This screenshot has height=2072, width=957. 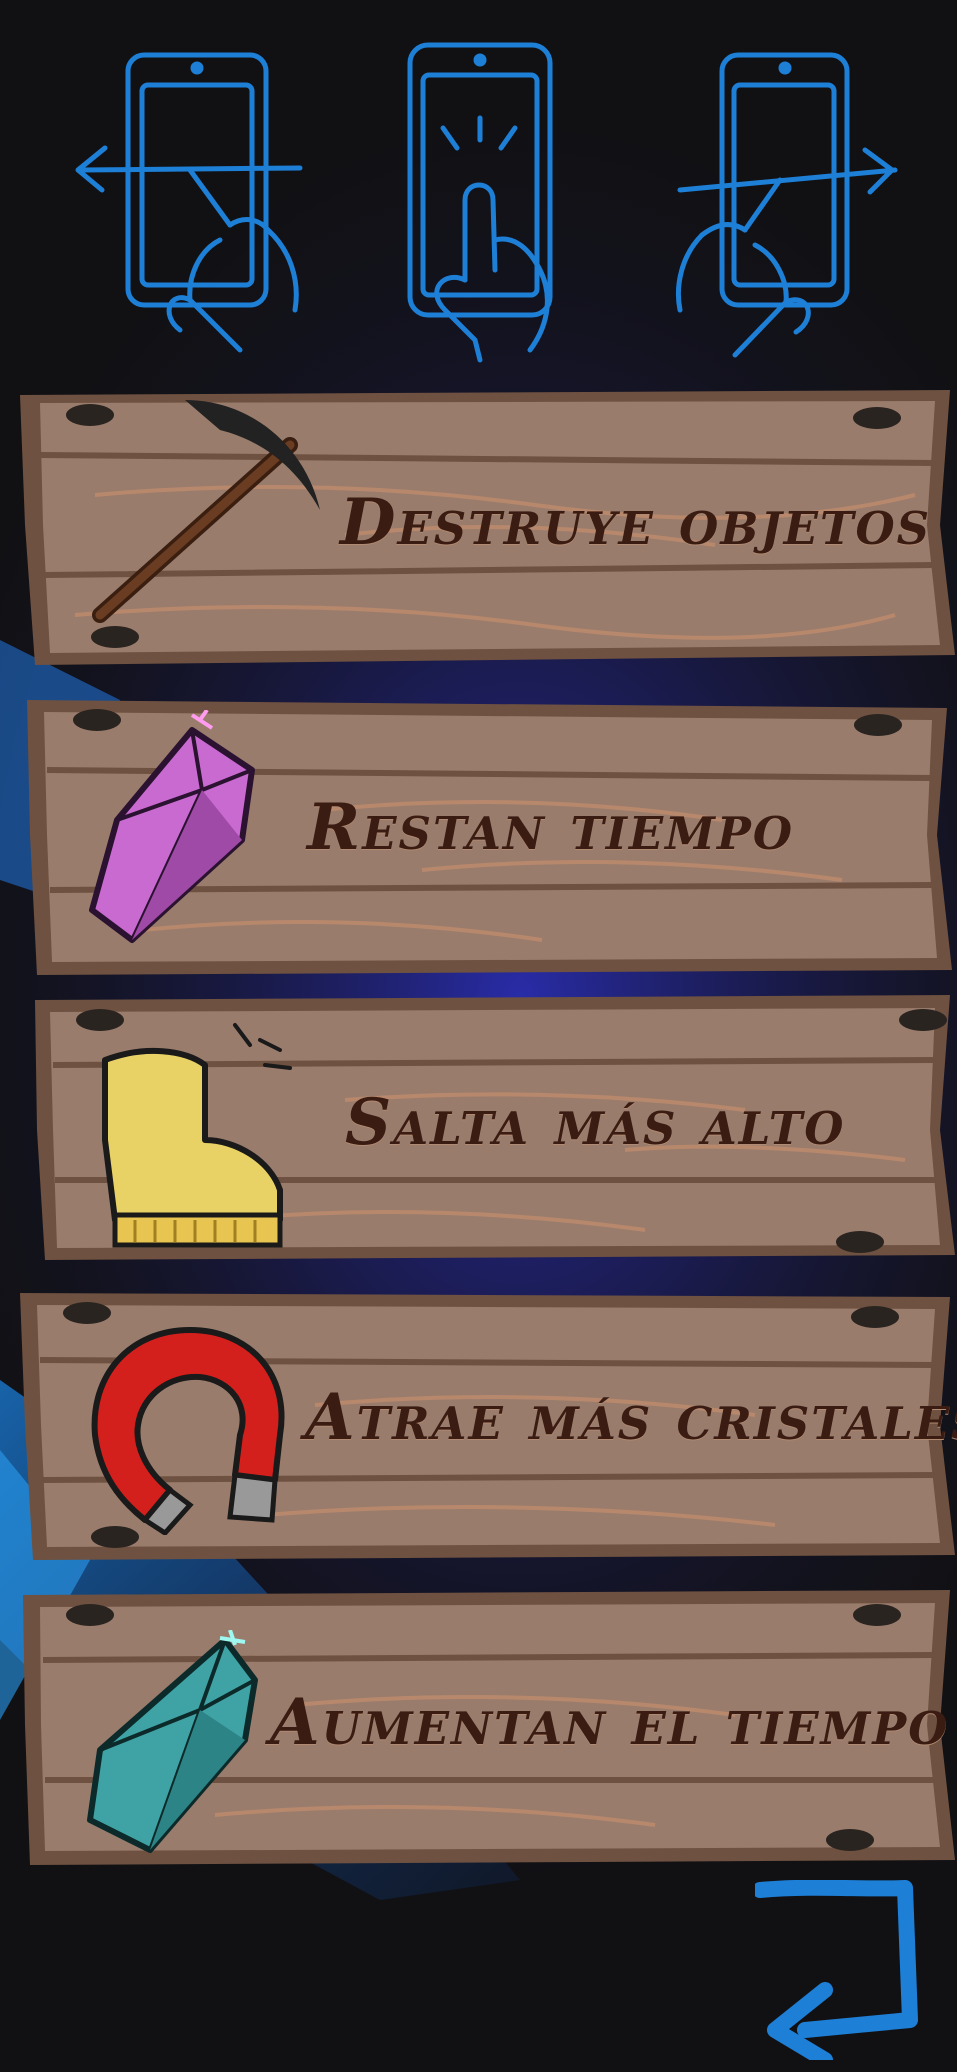 I want to click on item-label: Restan tiempo, so click(x=551, y=827).